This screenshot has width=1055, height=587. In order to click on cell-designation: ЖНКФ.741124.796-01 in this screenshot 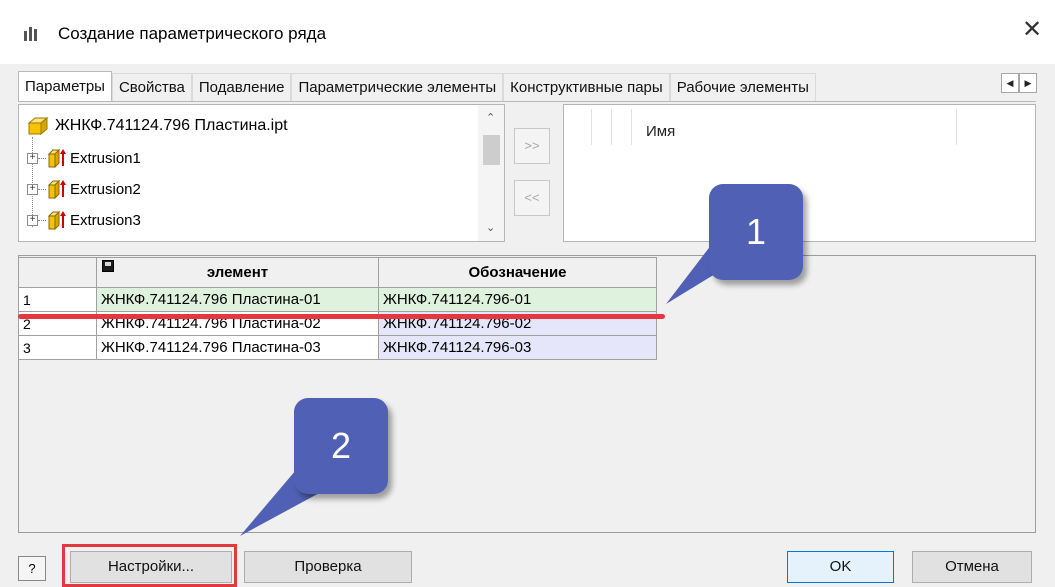, I will do `click(517, 299)`.